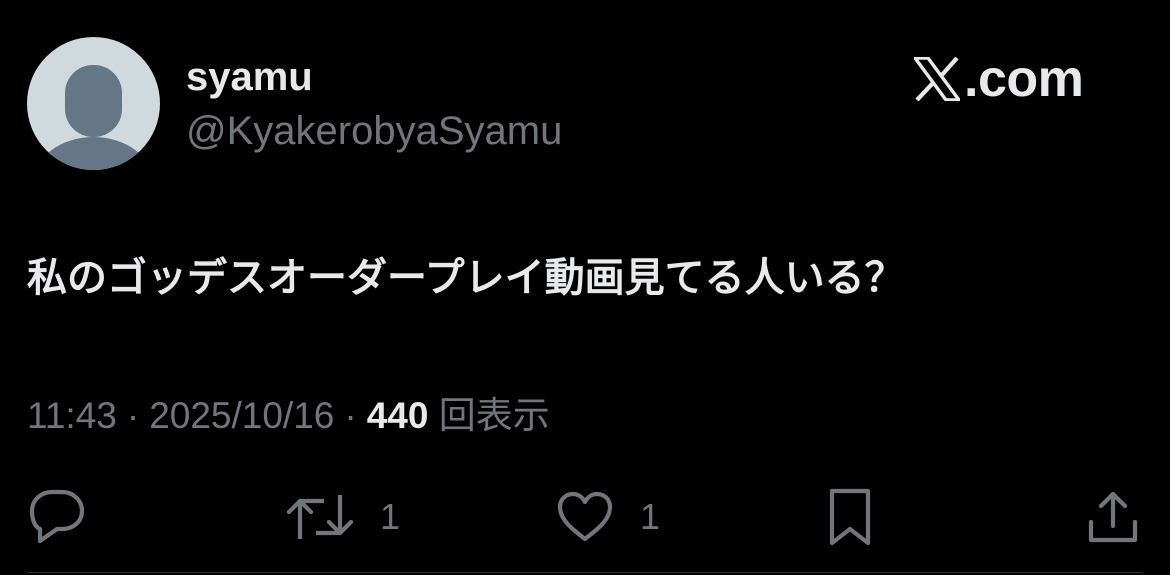 The width and height of the screenshot is (1170, 575). I want to click on bookmark-icon, so click(850, 517).